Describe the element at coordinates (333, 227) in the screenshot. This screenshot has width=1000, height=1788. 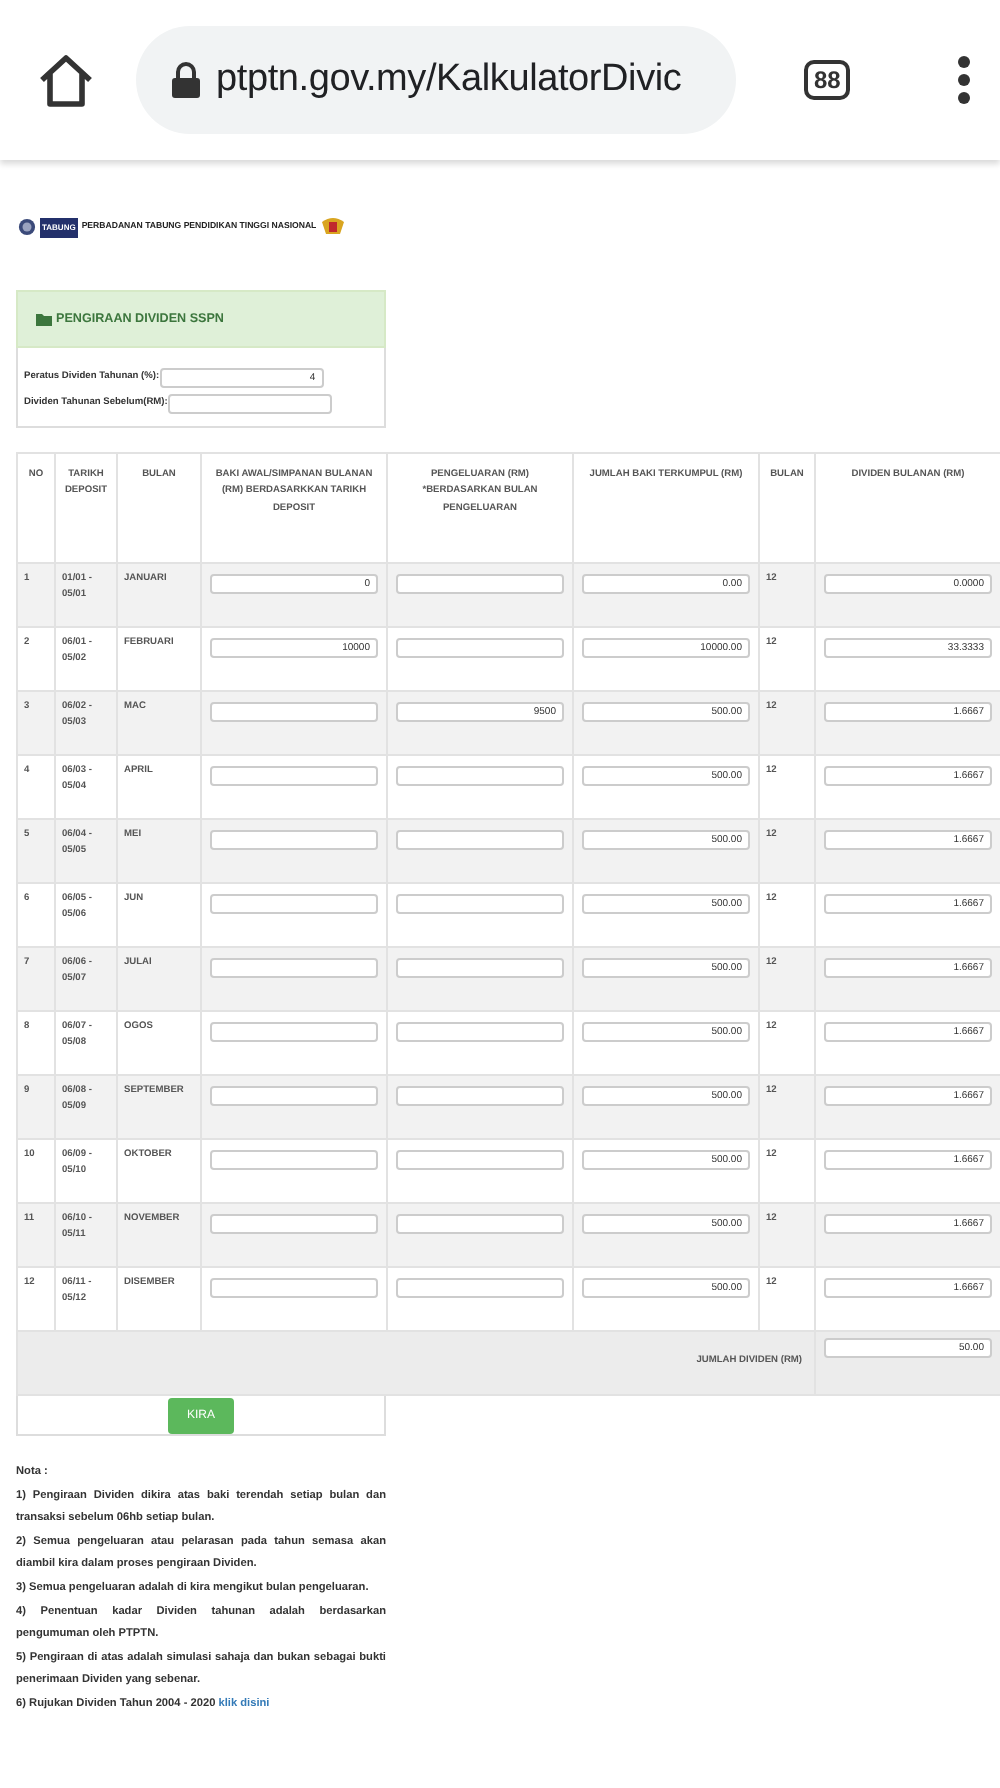
I see `coat-of-arms-icon` at that location.